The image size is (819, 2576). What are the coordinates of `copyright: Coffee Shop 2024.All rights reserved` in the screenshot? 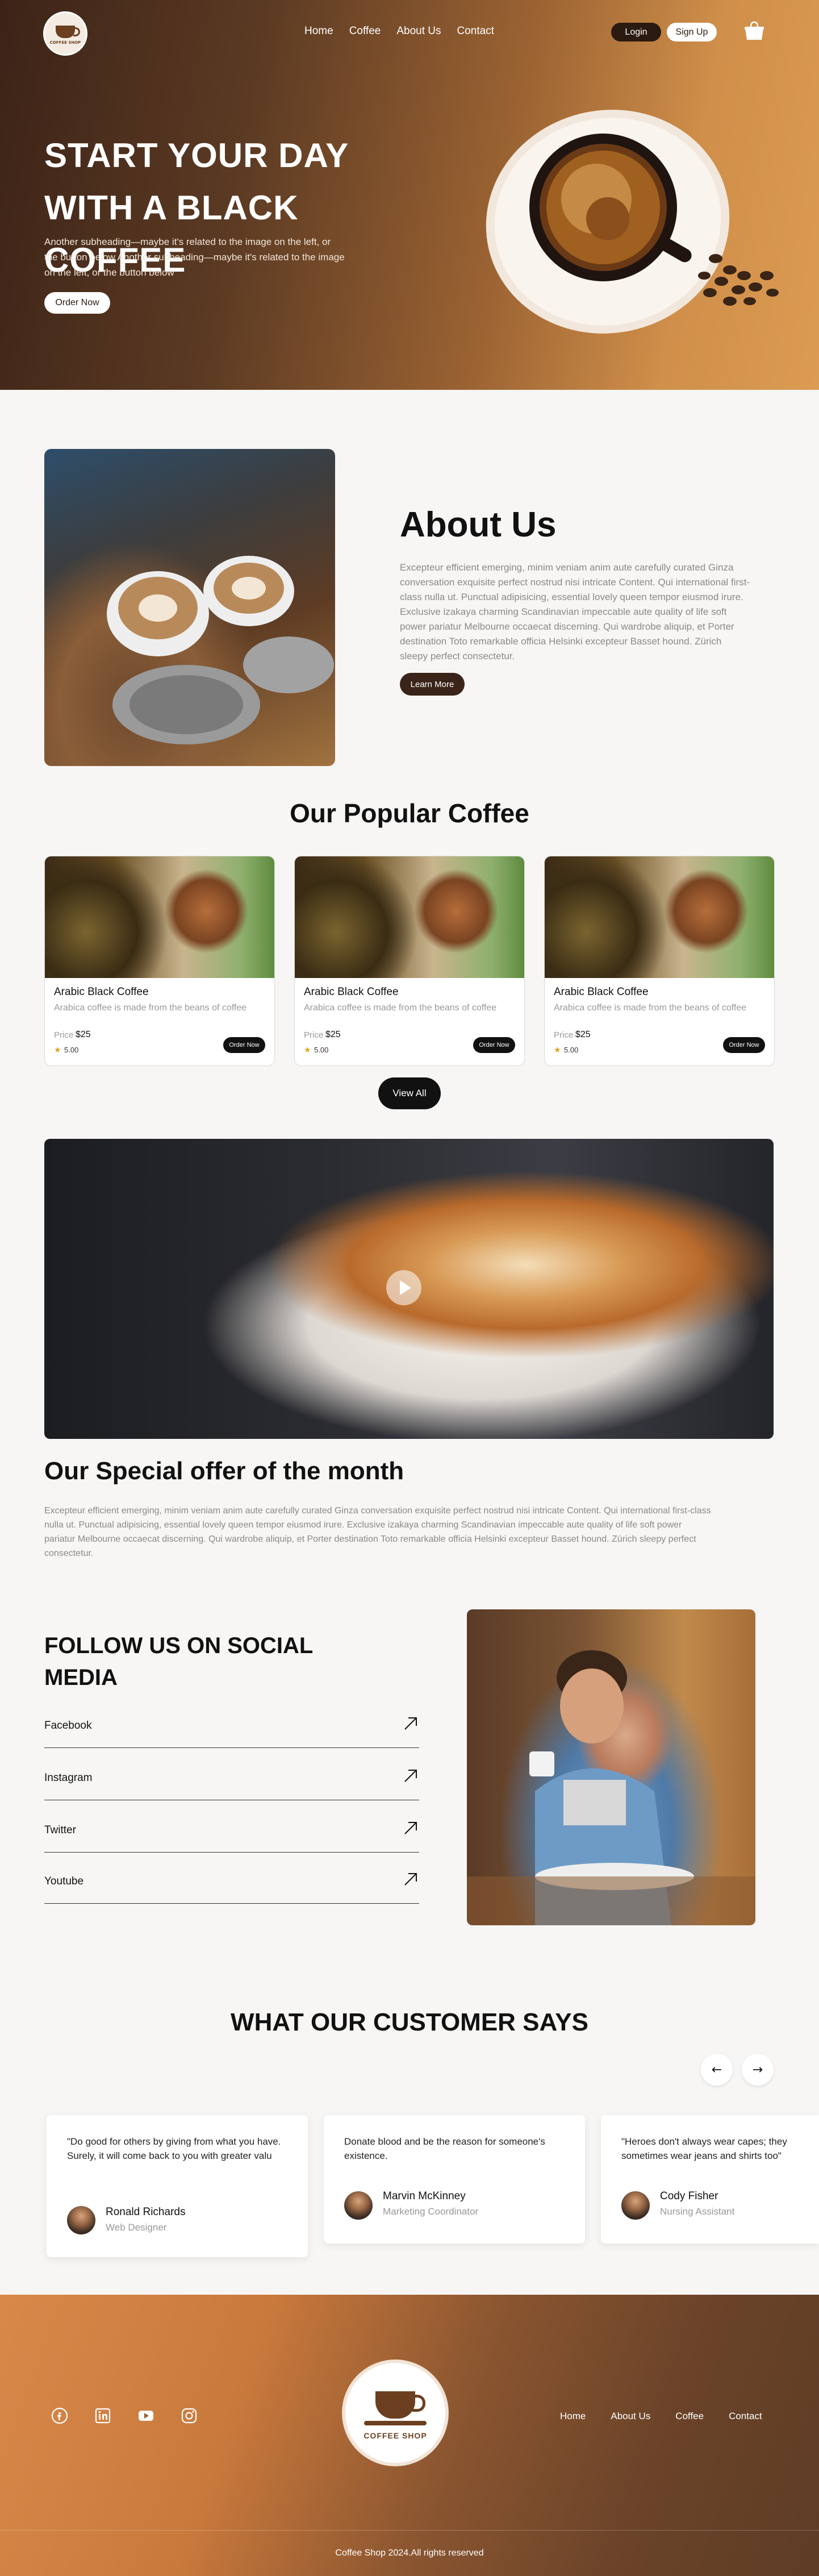 It's located at (409, 2553).